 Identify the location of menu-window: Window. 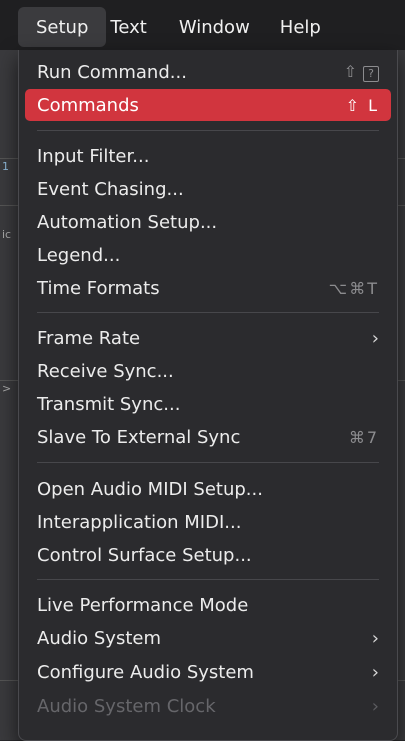
(216, 27).